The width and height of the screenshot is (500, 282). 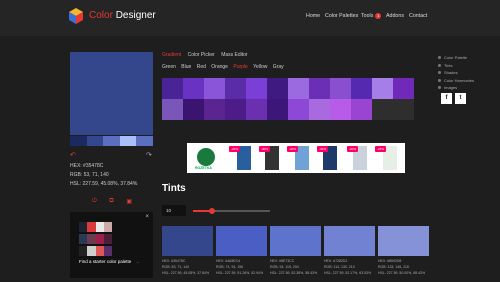 I want to click on section-link: Shades, so click(x=456, y=73).